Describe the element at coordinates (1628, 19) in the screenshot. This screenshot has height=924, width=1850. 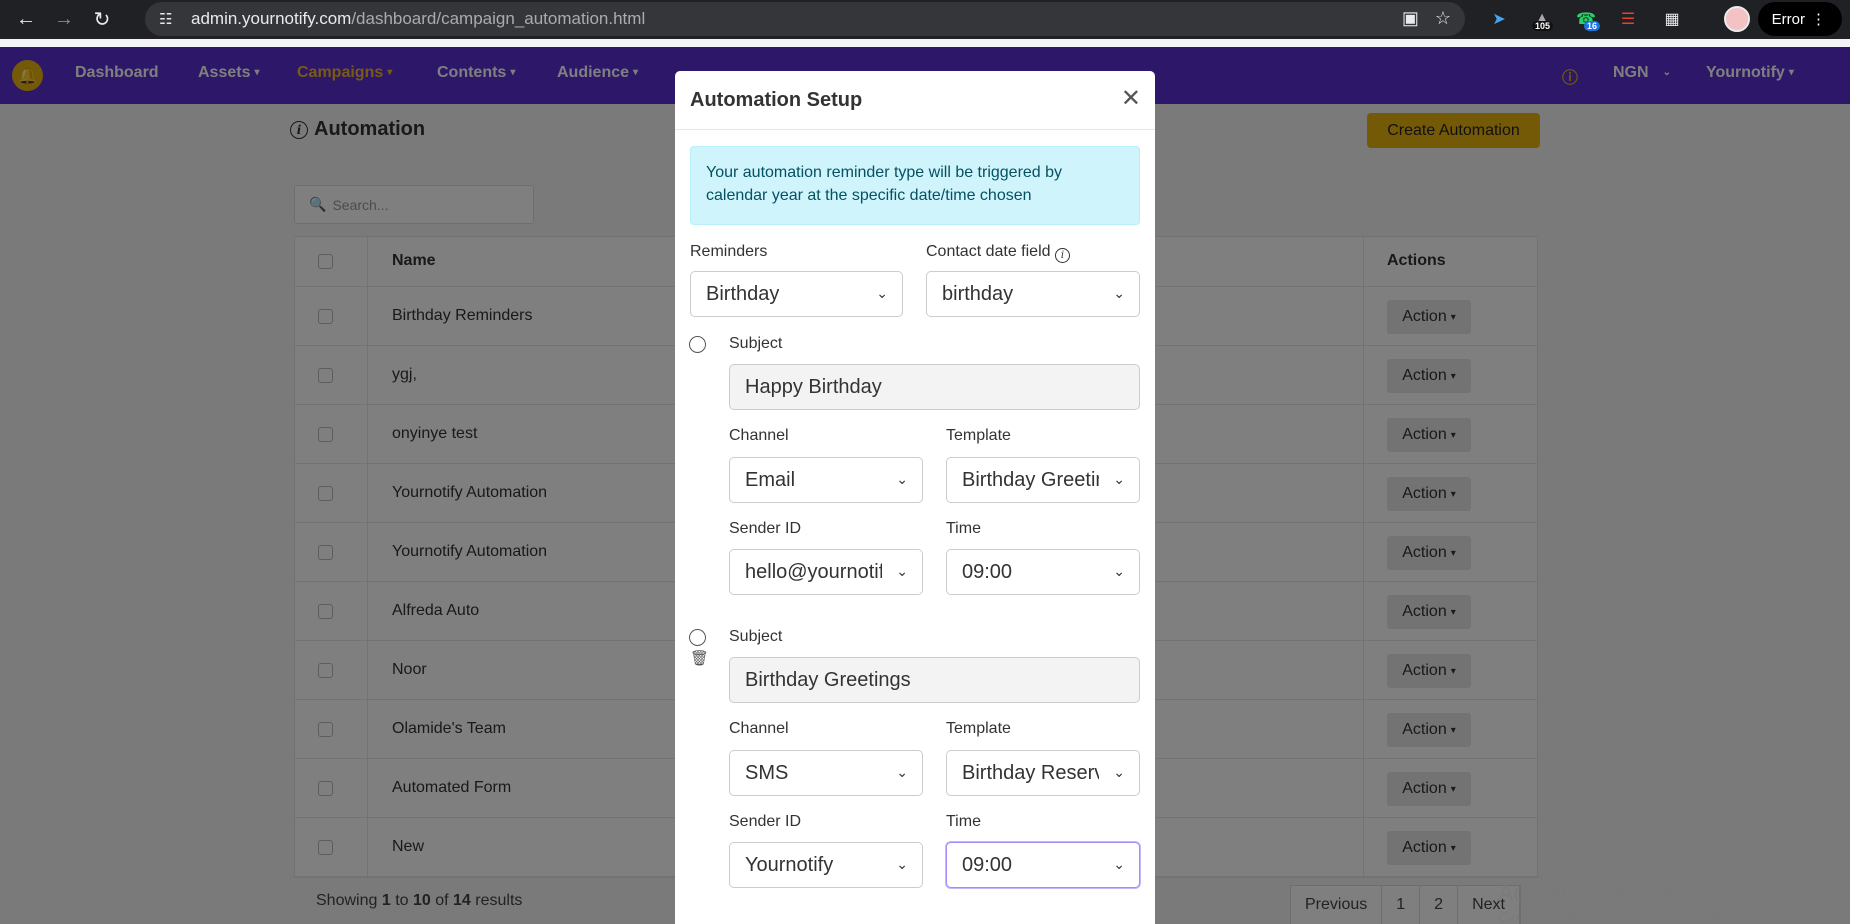
I see `todoist-icon: ☰` at that location.